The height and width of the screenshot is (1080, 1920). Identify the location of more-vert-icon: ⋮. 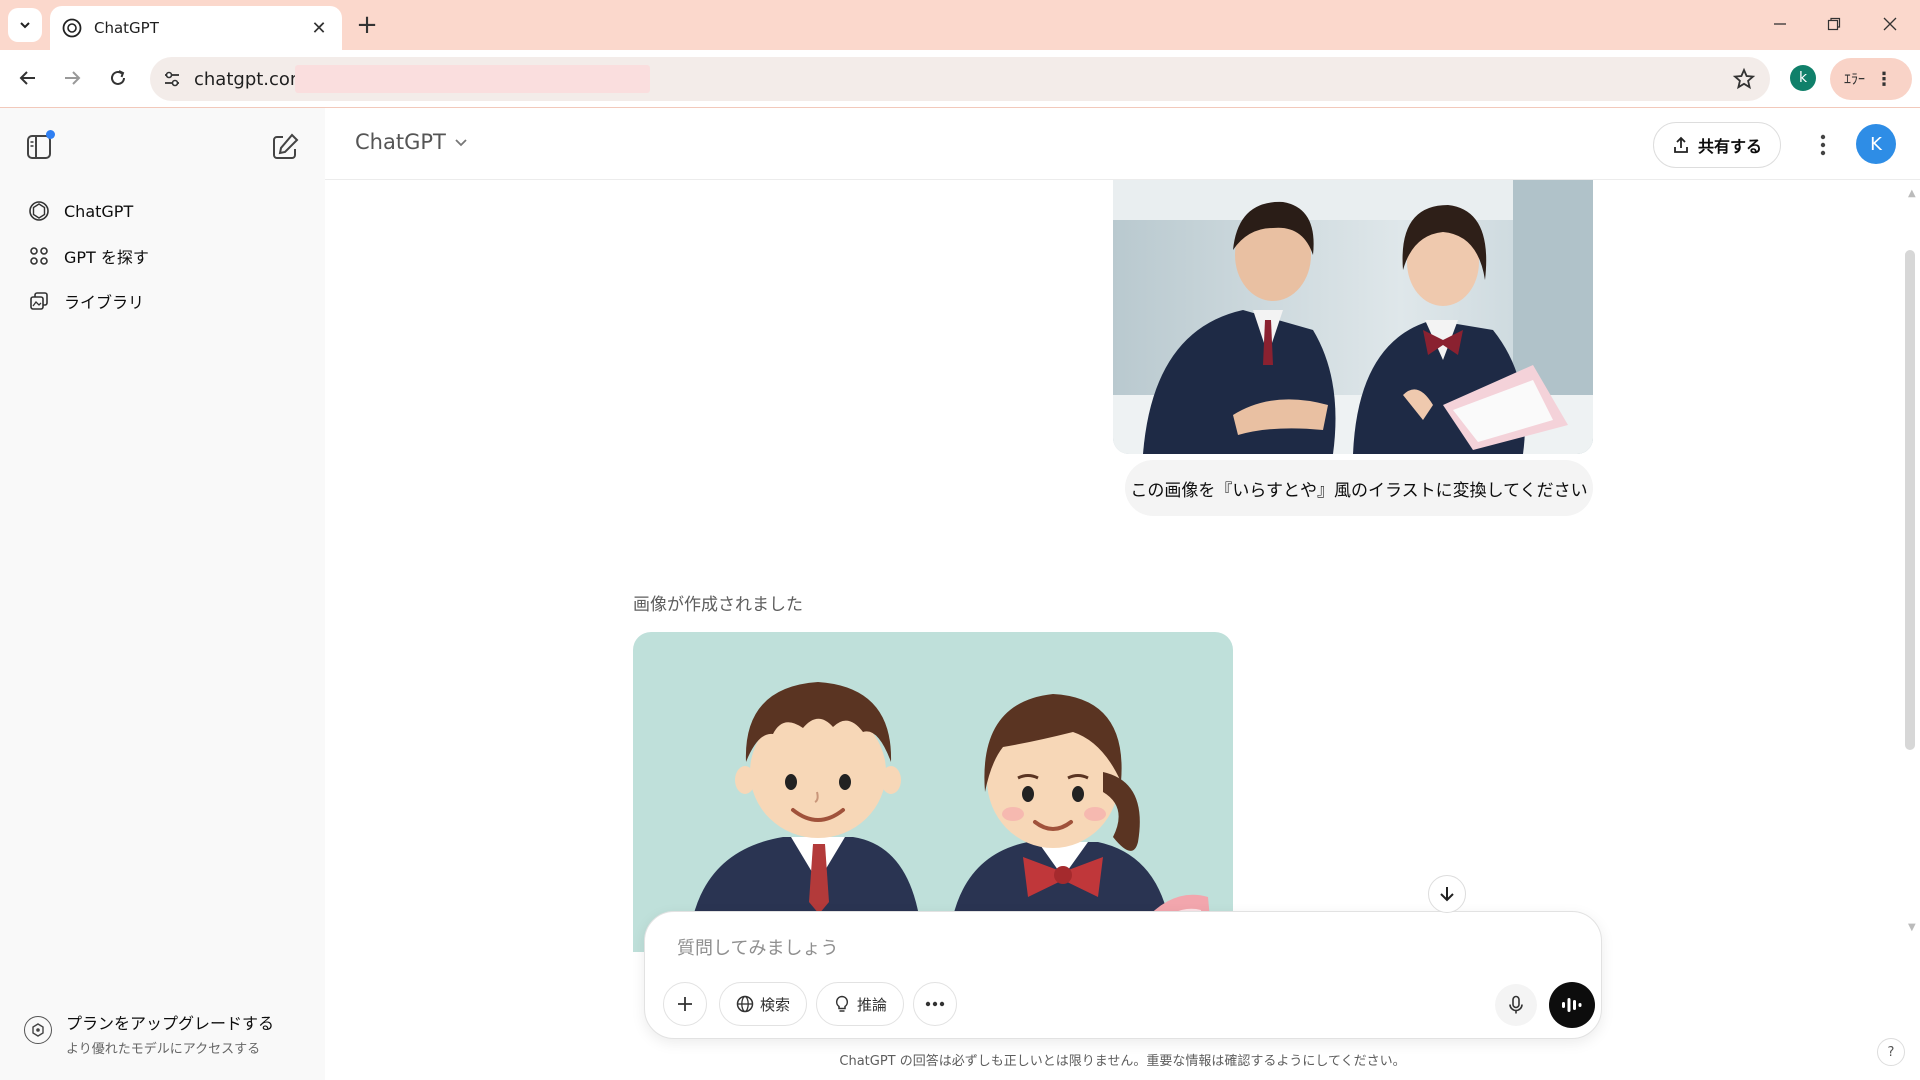
(1884, 79).